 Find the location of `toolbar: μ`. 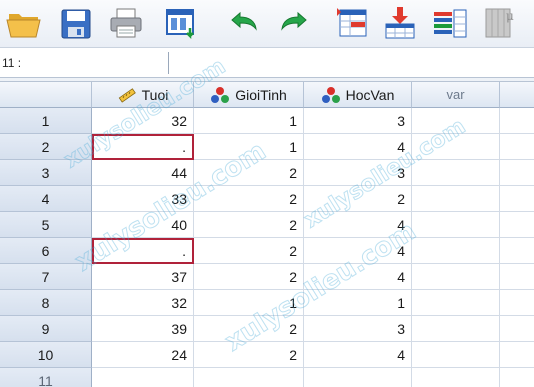

toolbar: μ is located at coordinates (267, 24).